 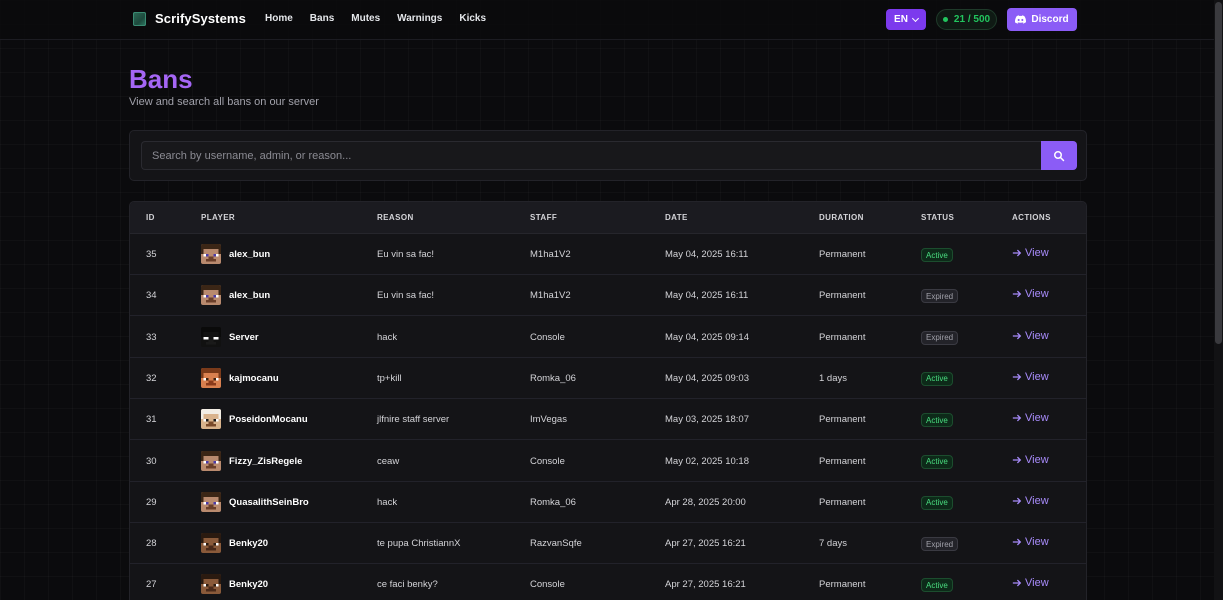 I want to click on row-player: QuasalithSeinBro, so click(x=269, y=502).